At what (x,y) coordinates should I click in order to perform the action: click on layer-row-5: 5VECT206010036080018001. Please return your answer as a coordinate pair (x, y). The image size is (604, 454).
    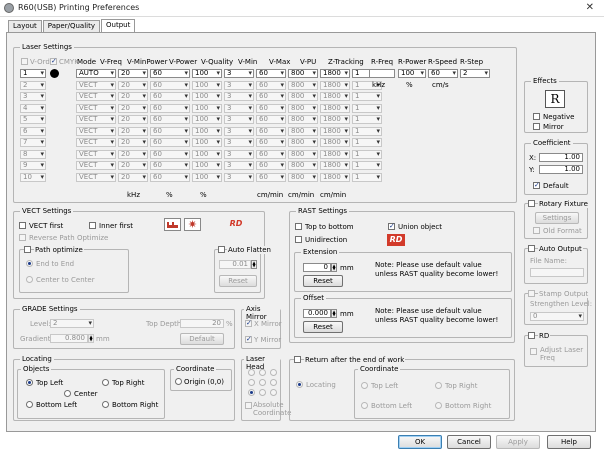
    Looking at the image, I should click on (264, 119).